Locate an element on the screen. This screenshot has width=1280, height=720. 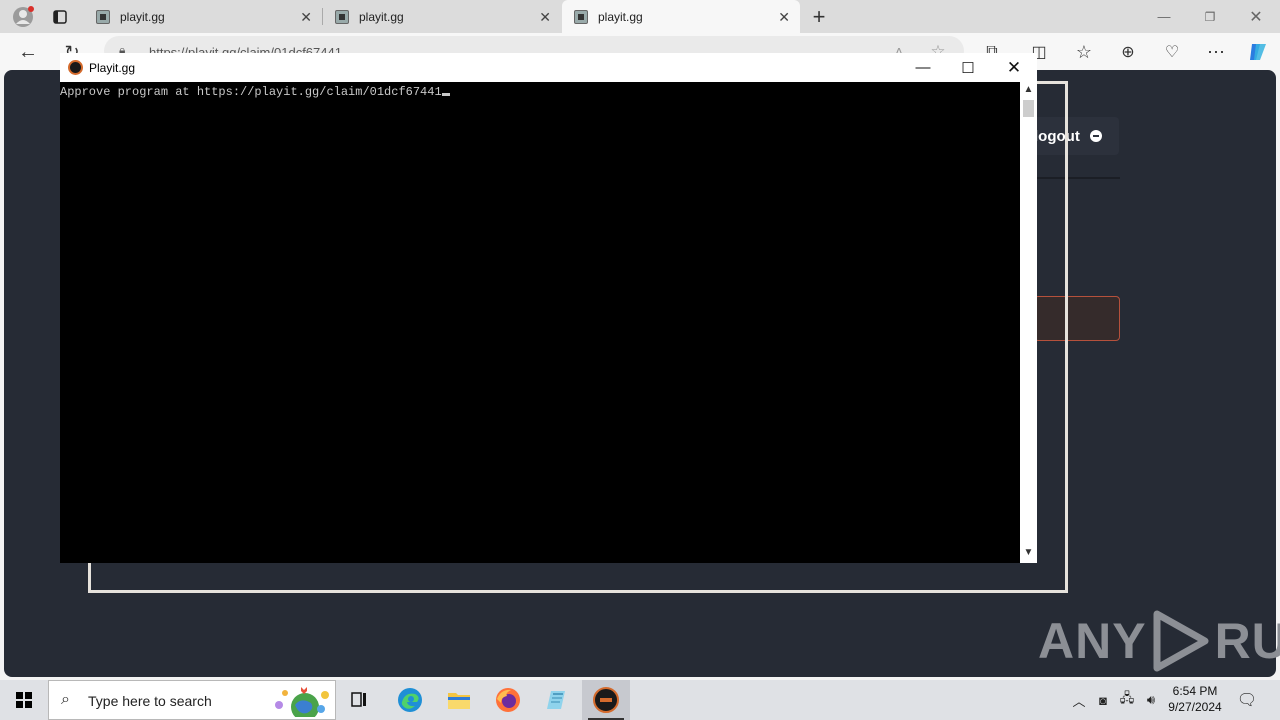
back-arrow-icon: ← is located at coordinates (28, 51).